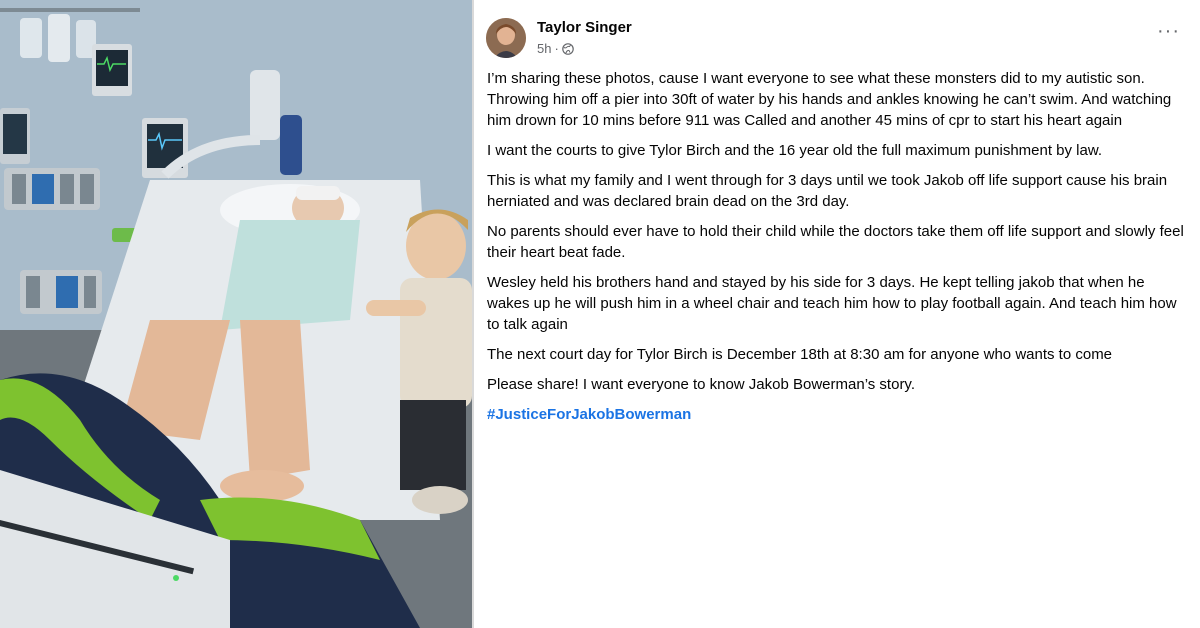 The height and width of the screenshot is (628, 1200). Describe the element at coordinates (584, 27) in the screenshot. I see `author-name: Taylor Singer` at that location.